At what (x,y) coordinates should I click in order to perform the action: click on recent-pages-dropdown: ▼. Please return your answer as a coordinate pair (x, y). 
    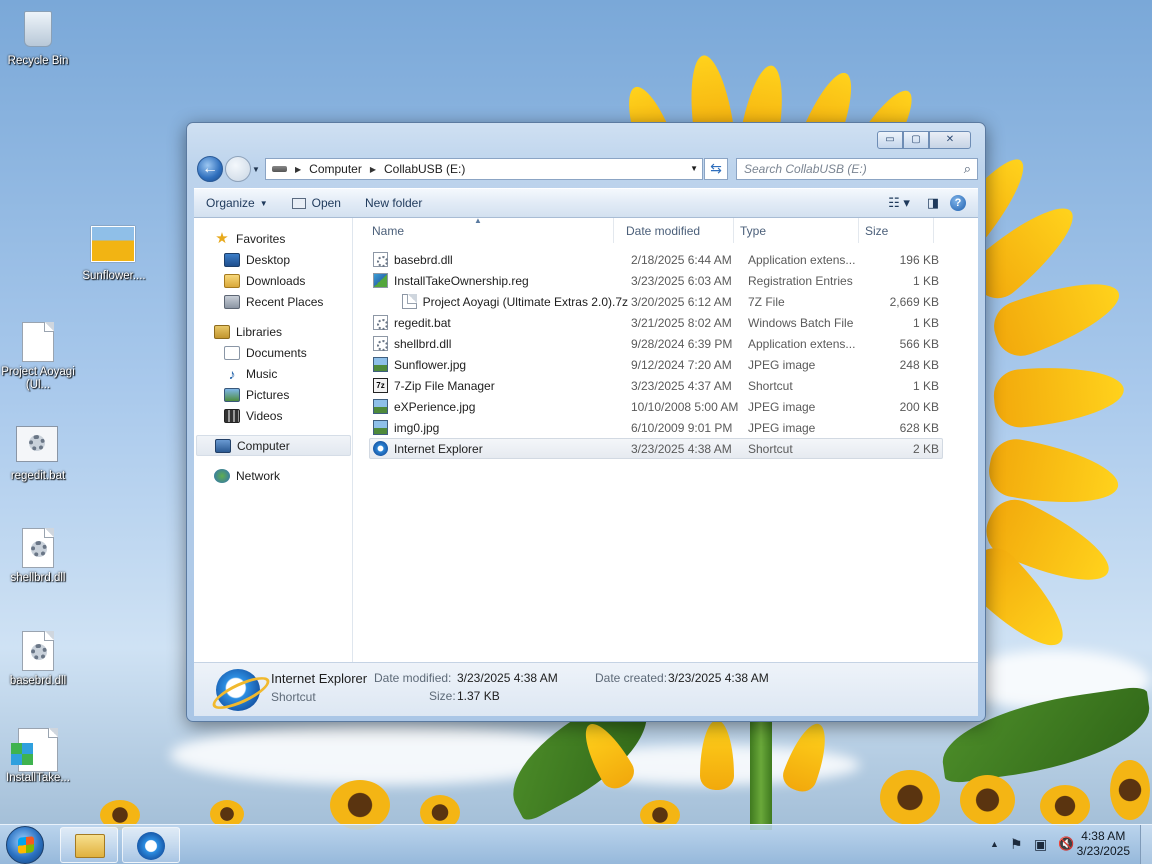
    Looking at the image, I should click on (256, 169).